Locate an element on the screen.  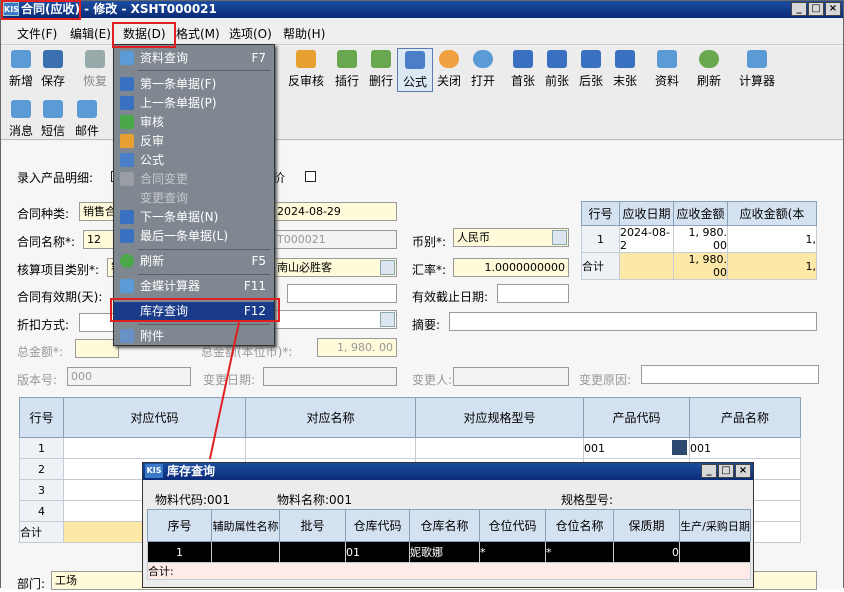
menu-item-change-query: 变更查询 is located at coordinates (194, 198).